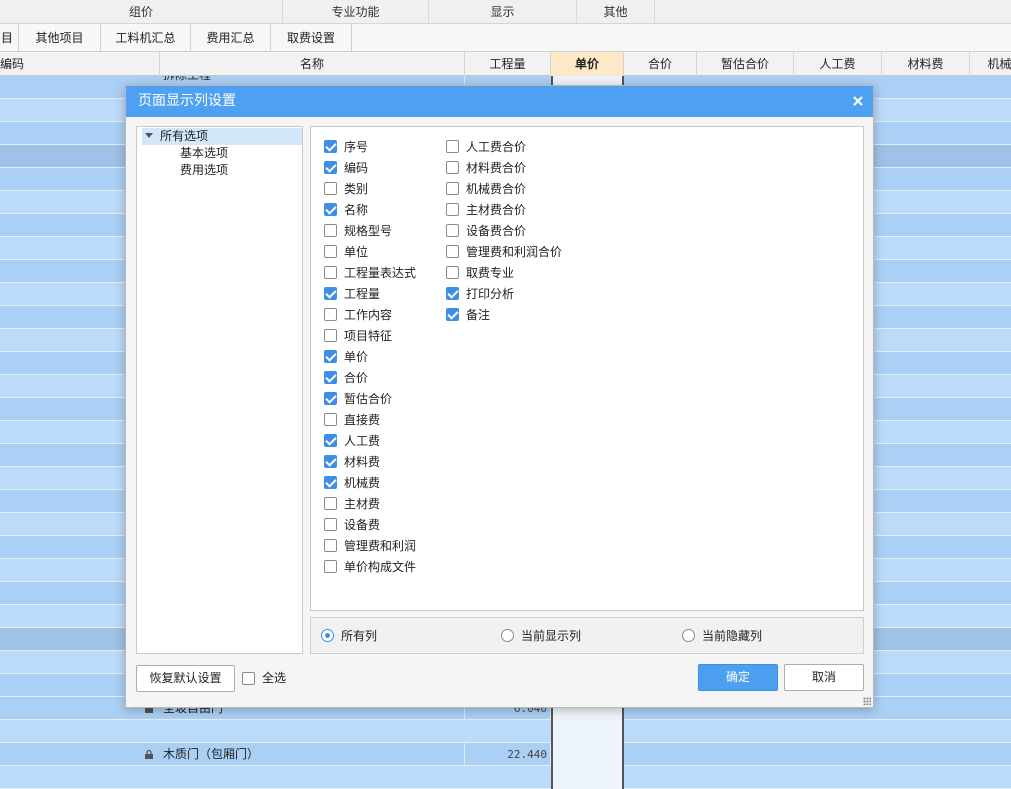 The width and height of the screenshot is (1011, 789). Describe the element at coordinates (926, 64) in the screenshot. I see `column-header-material-cost: 材料费` at that location.